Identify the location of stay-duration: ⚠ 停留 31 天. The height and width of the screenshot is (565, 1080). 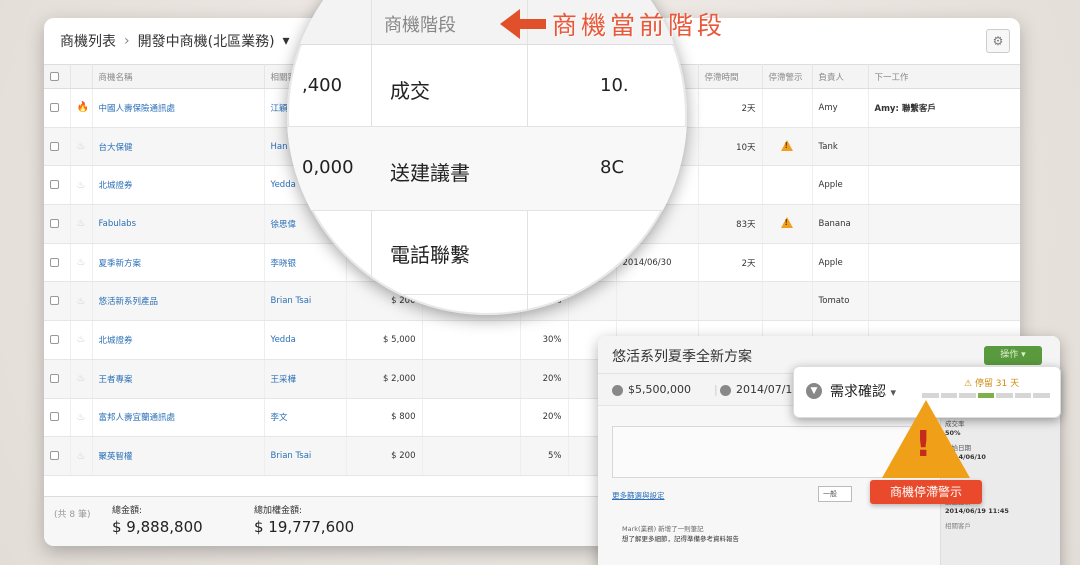
(992, 384).